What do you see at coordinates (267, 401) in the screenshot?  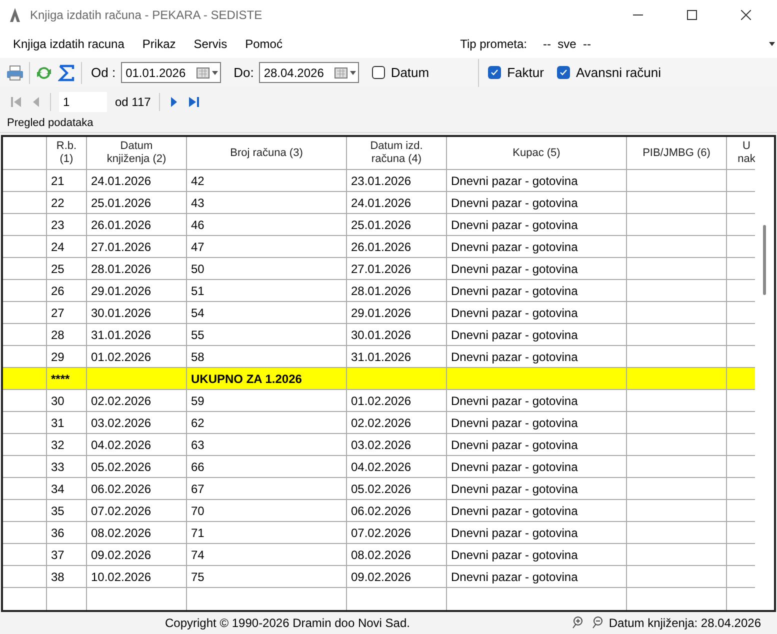 I see `table-cell: 59` at bounding box center [267, 401].